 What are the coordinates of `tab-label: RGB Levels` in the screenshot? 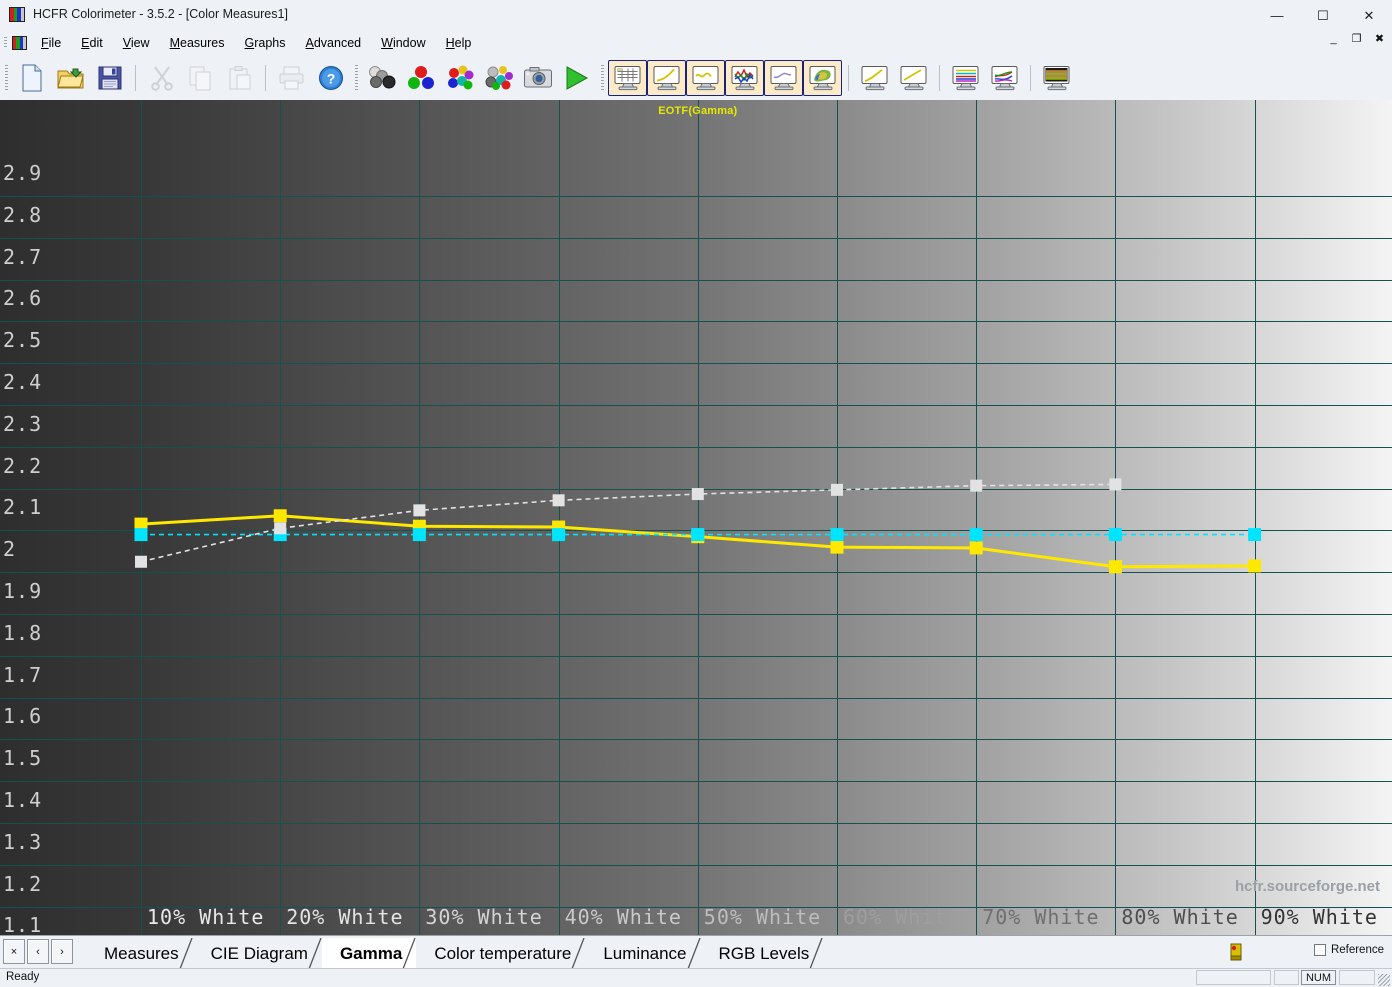 It's located at (764, 953).